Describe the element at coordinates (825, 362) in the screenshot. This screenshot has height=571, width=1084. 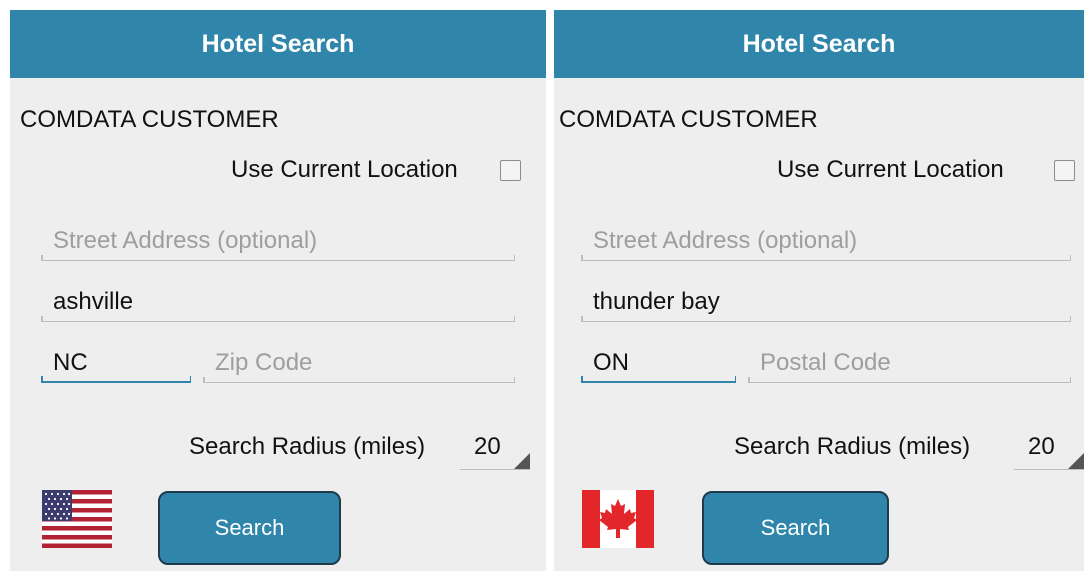
I see `postal-code-placeholder: Postal Code` at that location.